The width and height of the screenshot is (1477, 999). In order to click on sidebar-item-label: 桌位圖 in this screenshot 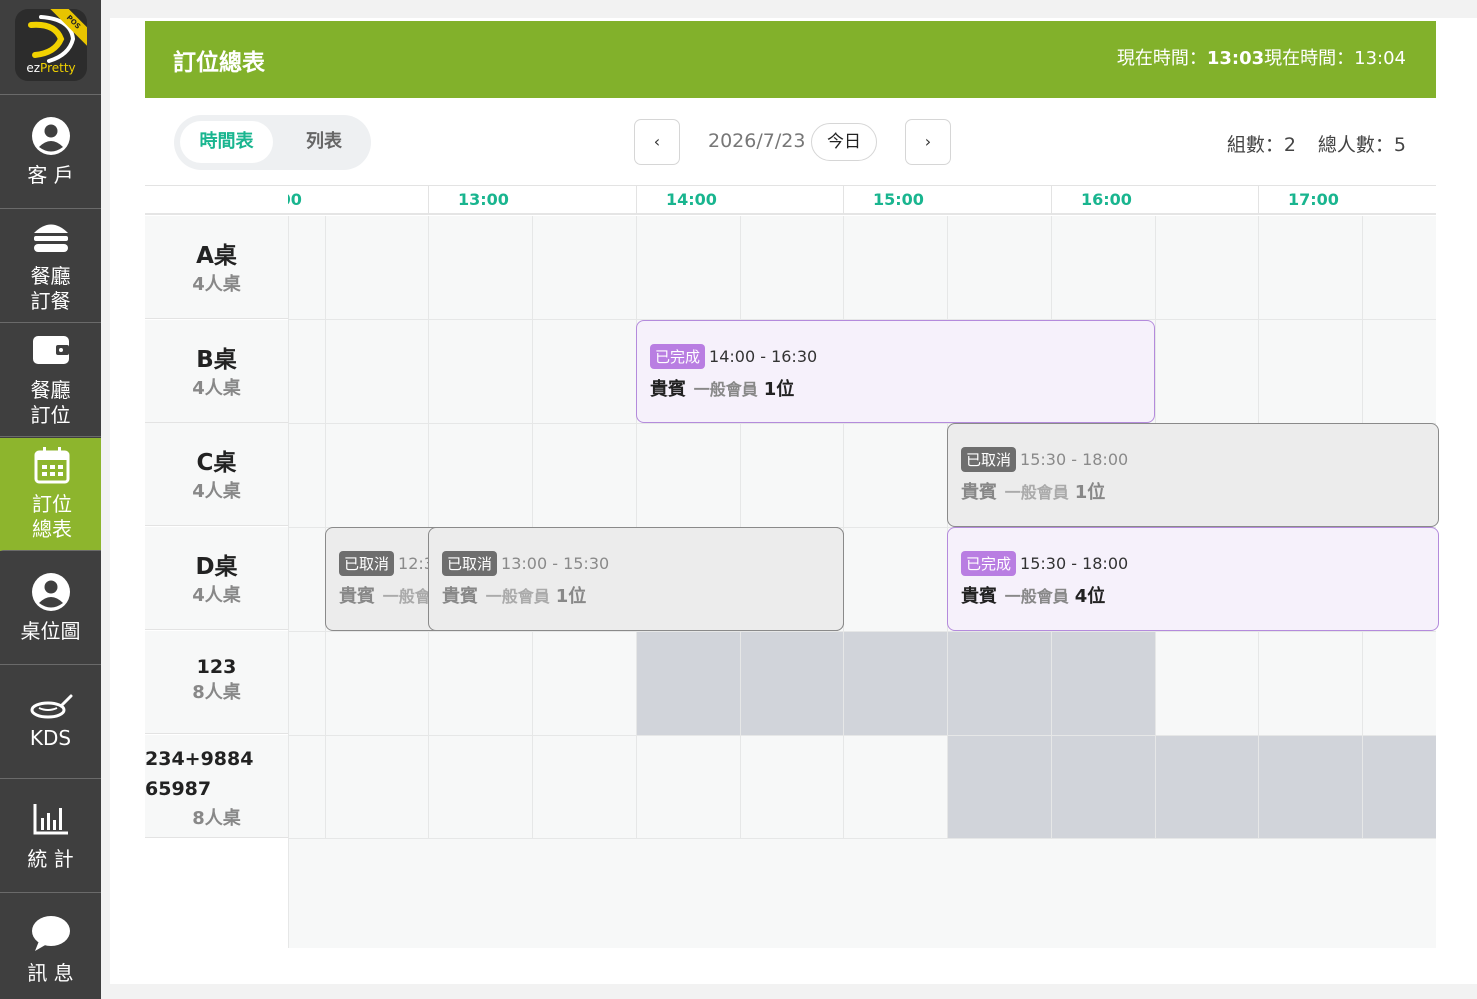, I will do `click(50, 631)`.